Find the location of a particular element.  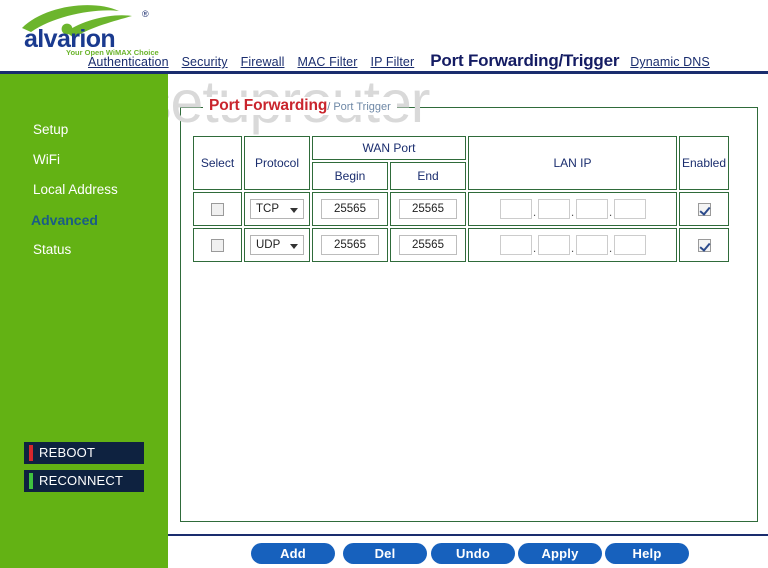

logo-icon: ® alvarion Your Open WiMAX Choice is located at coordinates (90, 31).